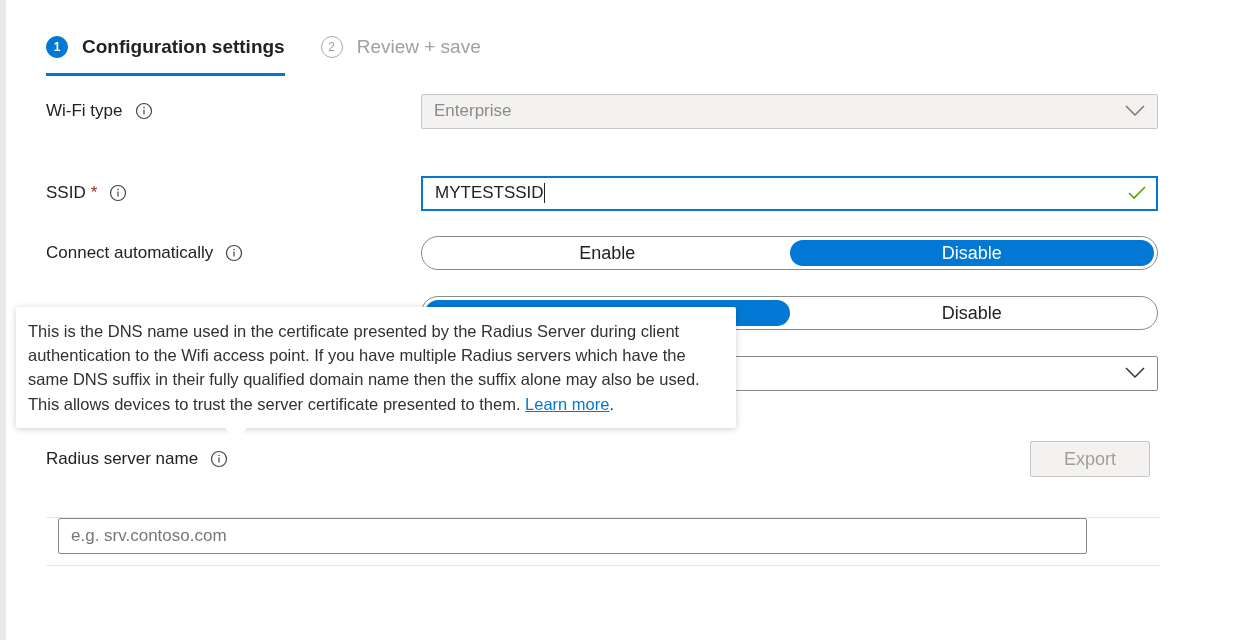 This screenshot has width=1233, height=640. Describe the element at coordinates (572, 536) in the screenshot. I see `server-name-input: e.g. srv.contoso.com` at that location.